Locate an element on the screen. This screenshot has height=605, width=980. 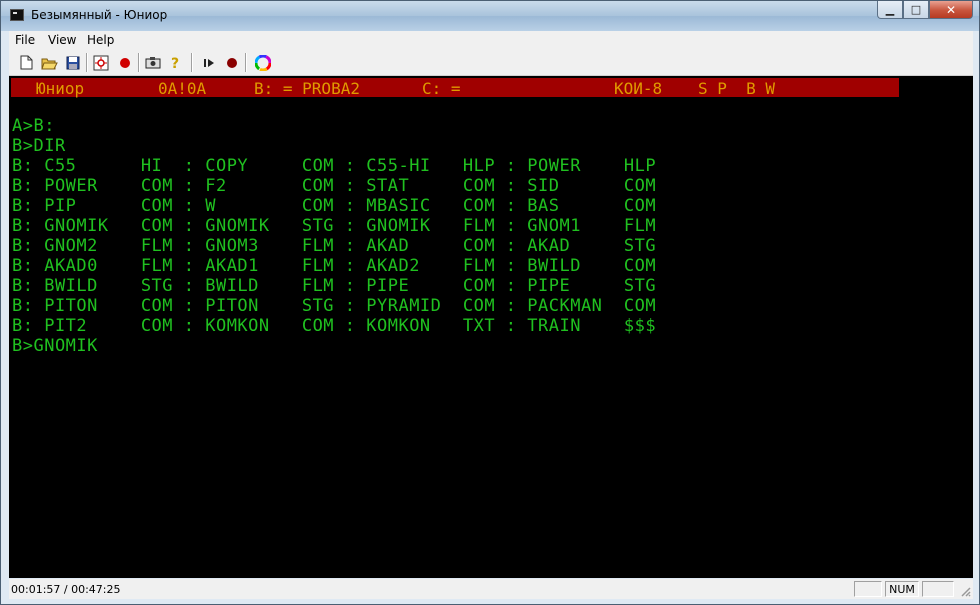
machine-name: Юниор is located at coordinates (60, 88).